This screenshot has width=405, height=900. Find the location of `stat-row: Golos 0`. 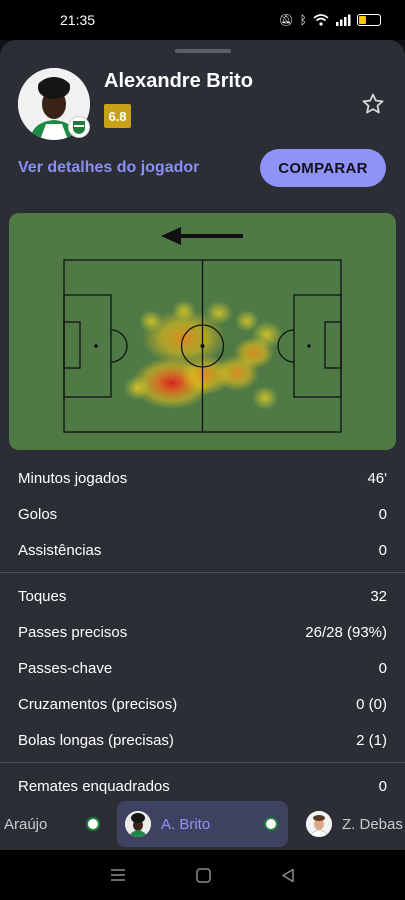

stat-row: Golos 0 is located at coordinates (202, 514).